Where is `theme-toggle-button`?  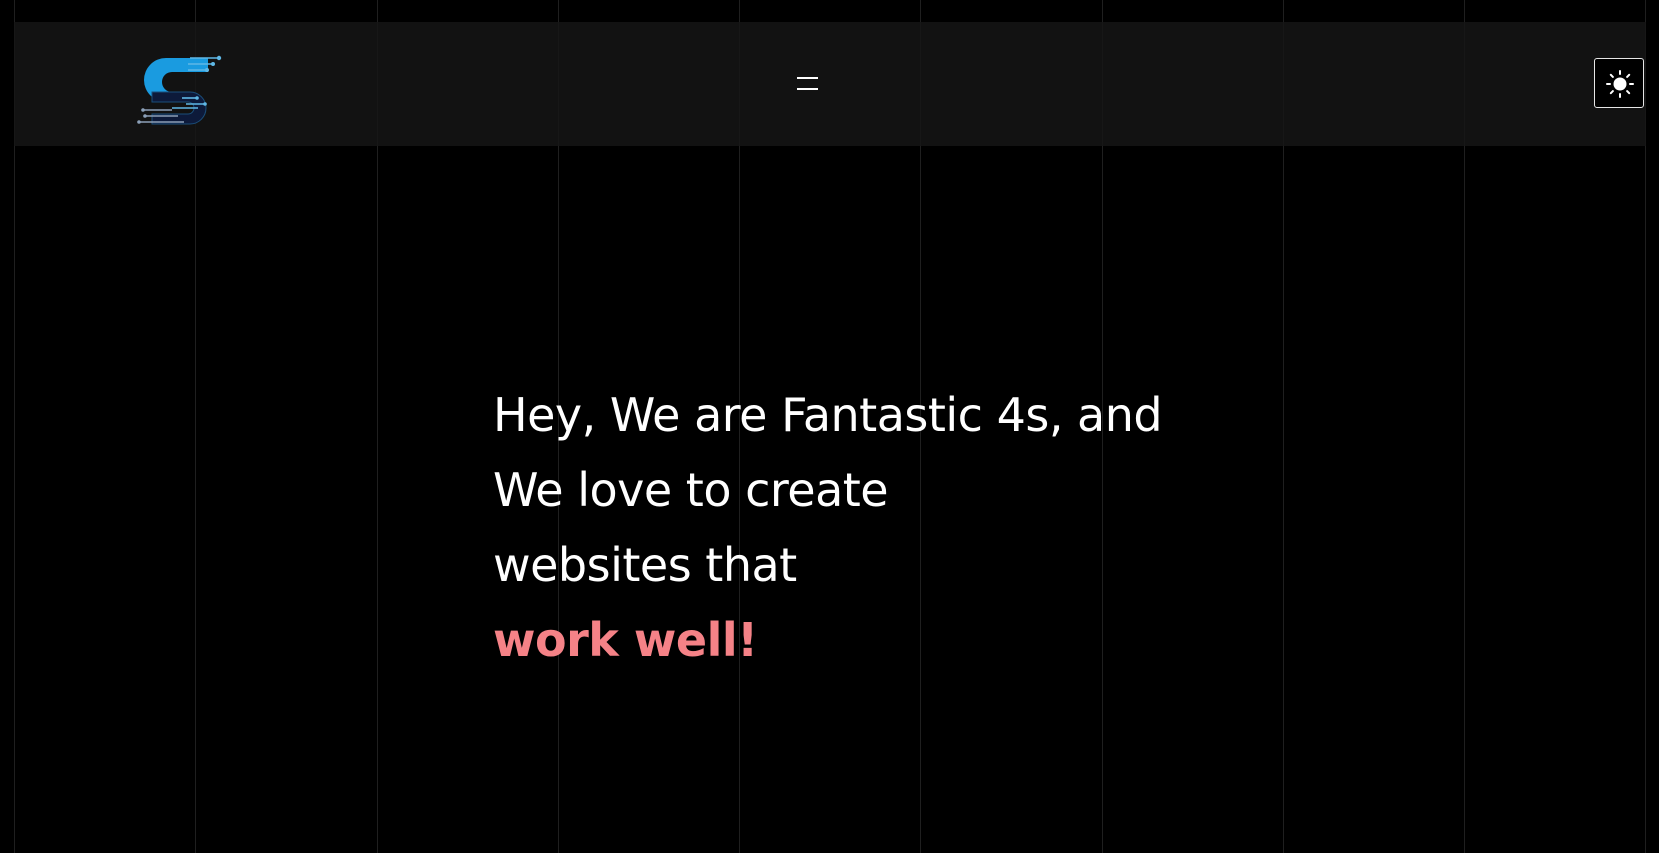
theme-toggle-button is located at coordinates (1619, 83).